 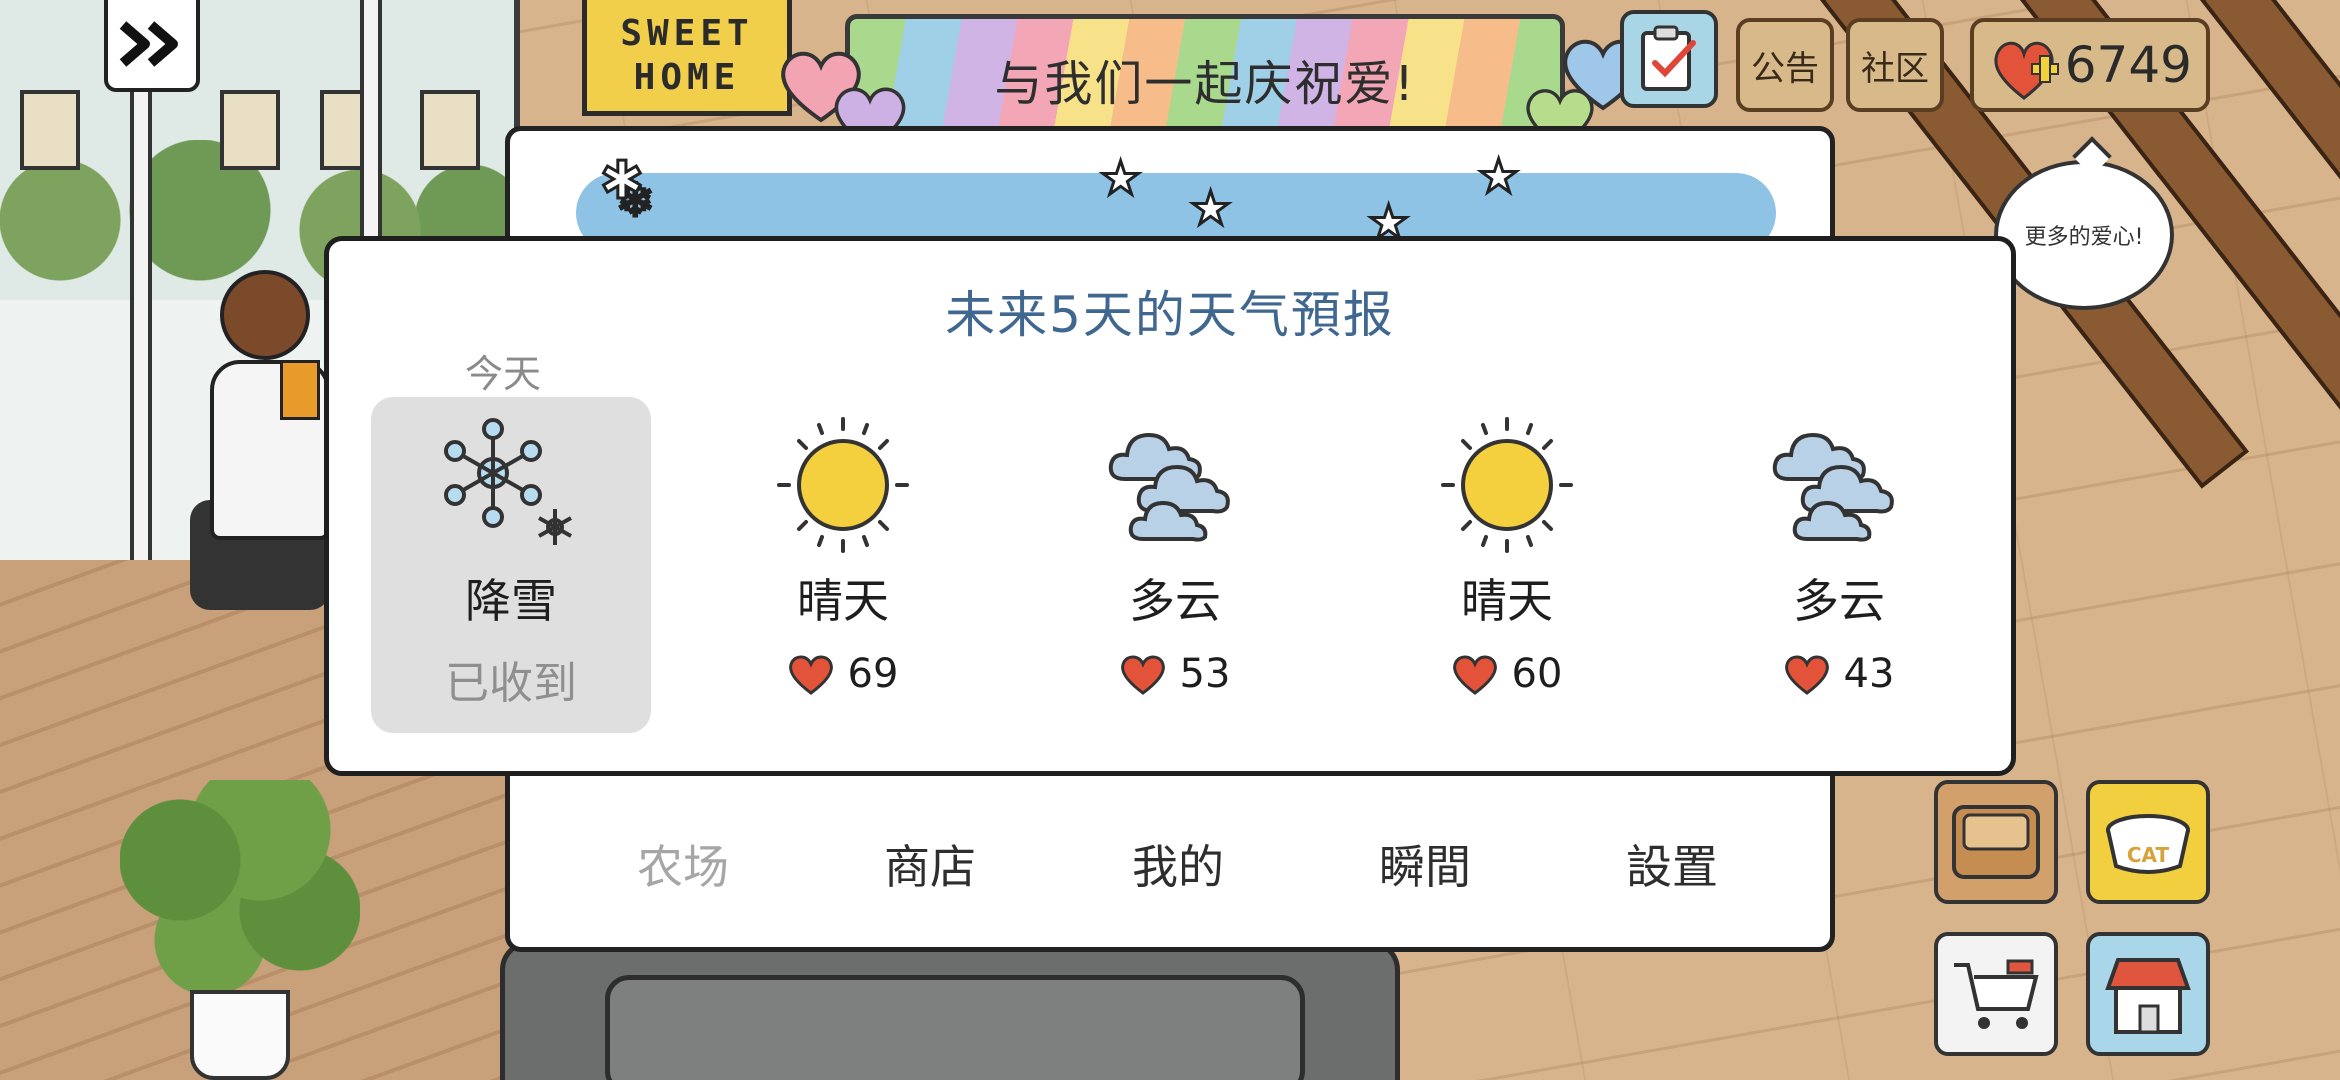 What do you see at coordinates (1170, 315) in the screenshot?
I see `forecast-title: 未来5天的天气預报` at bounding box center [1170, 315].